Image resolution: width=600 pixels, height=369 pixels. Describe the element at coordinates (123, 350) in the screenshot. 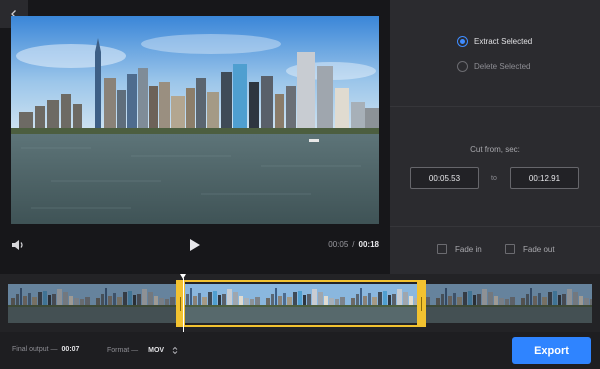

I see `format-label: Format —` at that location.